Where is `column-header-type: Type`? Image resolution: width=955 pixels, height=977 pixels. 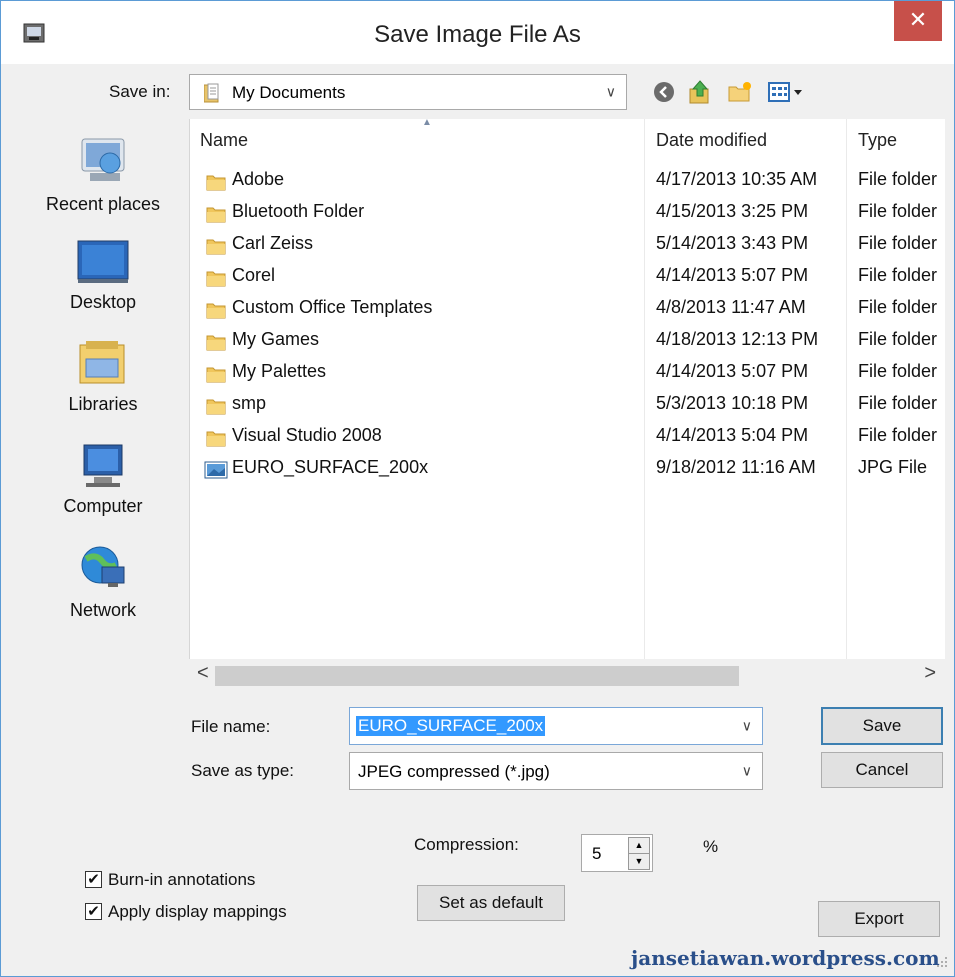
column-header-type: Type is located at coordinates (877, 140).